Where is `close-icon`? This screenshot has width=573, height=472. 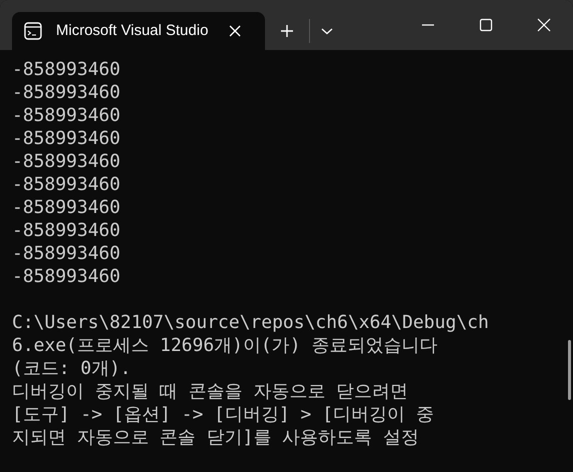 close-icon is located at coordinates (544, 25).